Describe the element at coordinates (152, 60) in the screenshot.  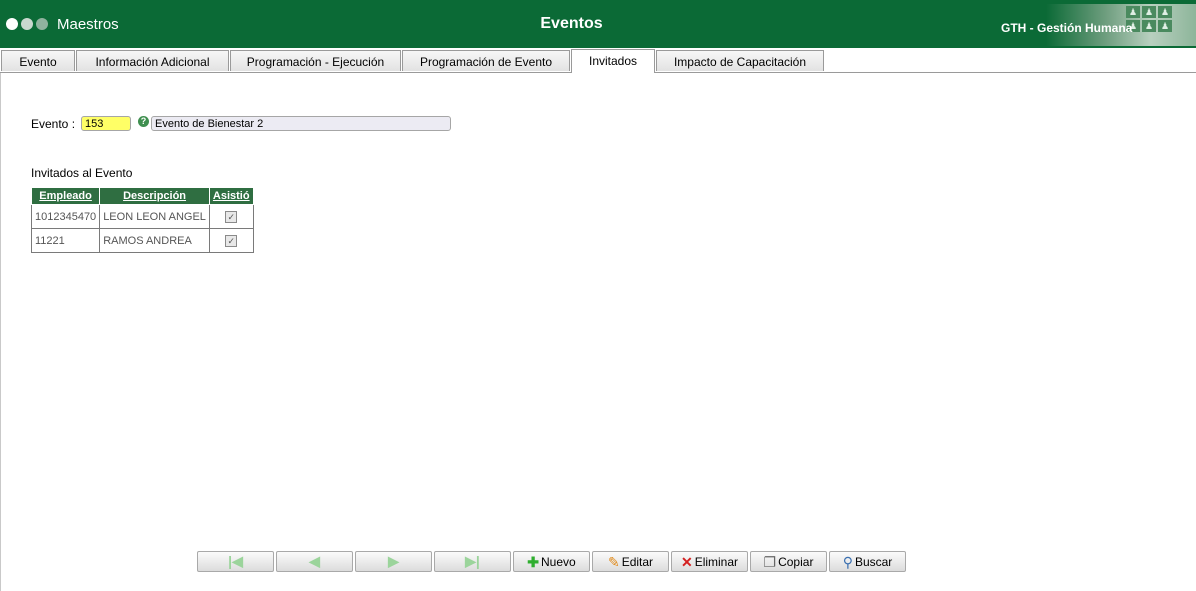
I see `tab-informacion-adicional: Información Adicional` at that location.